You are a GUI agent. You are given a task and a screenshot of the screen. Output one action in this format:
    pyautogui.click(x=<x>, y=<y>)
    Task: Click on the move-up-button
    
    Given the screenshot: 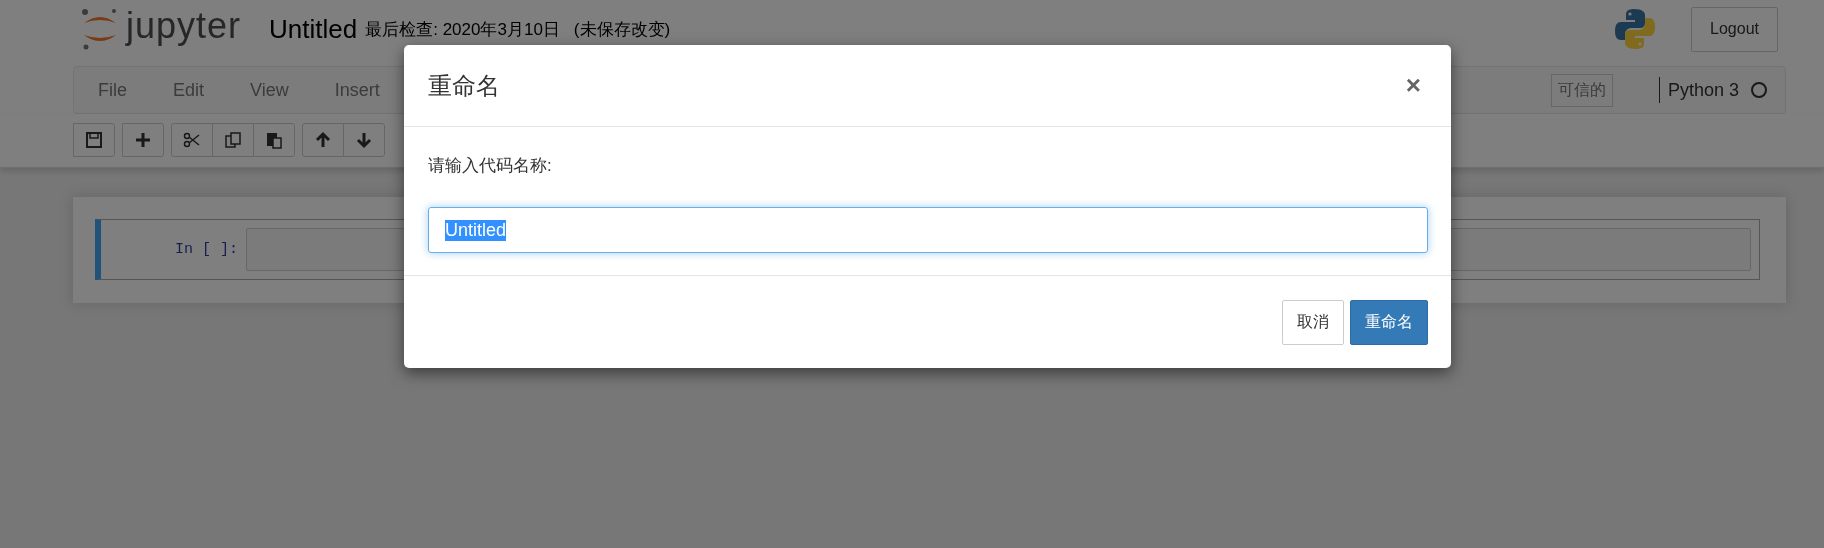 What is the action you would take?
    pyautogui.click(x=323, y=140)
    